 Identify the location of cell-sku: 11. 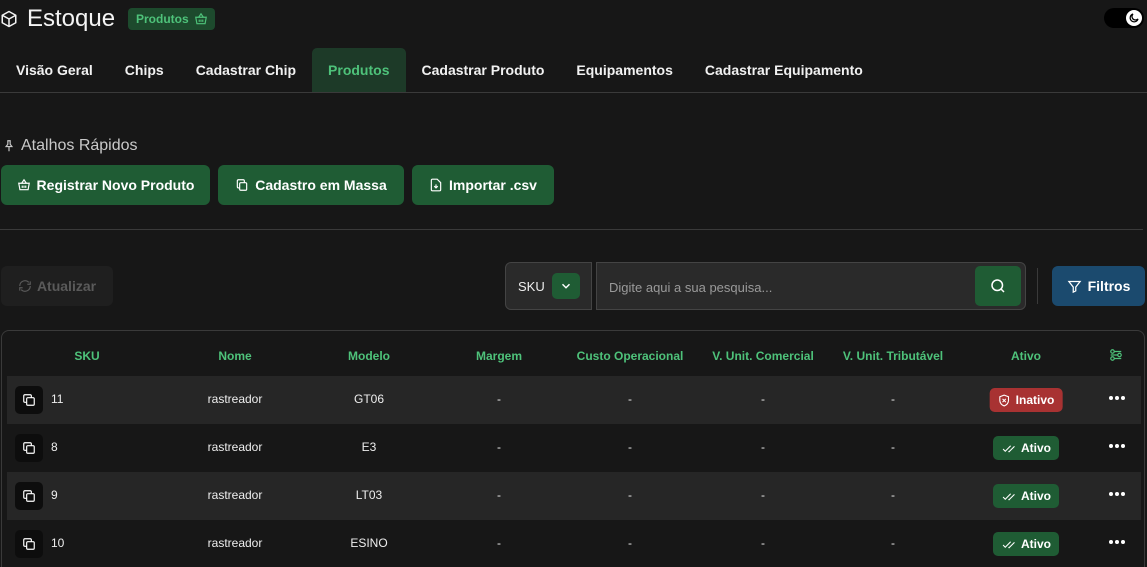
(57, 399).